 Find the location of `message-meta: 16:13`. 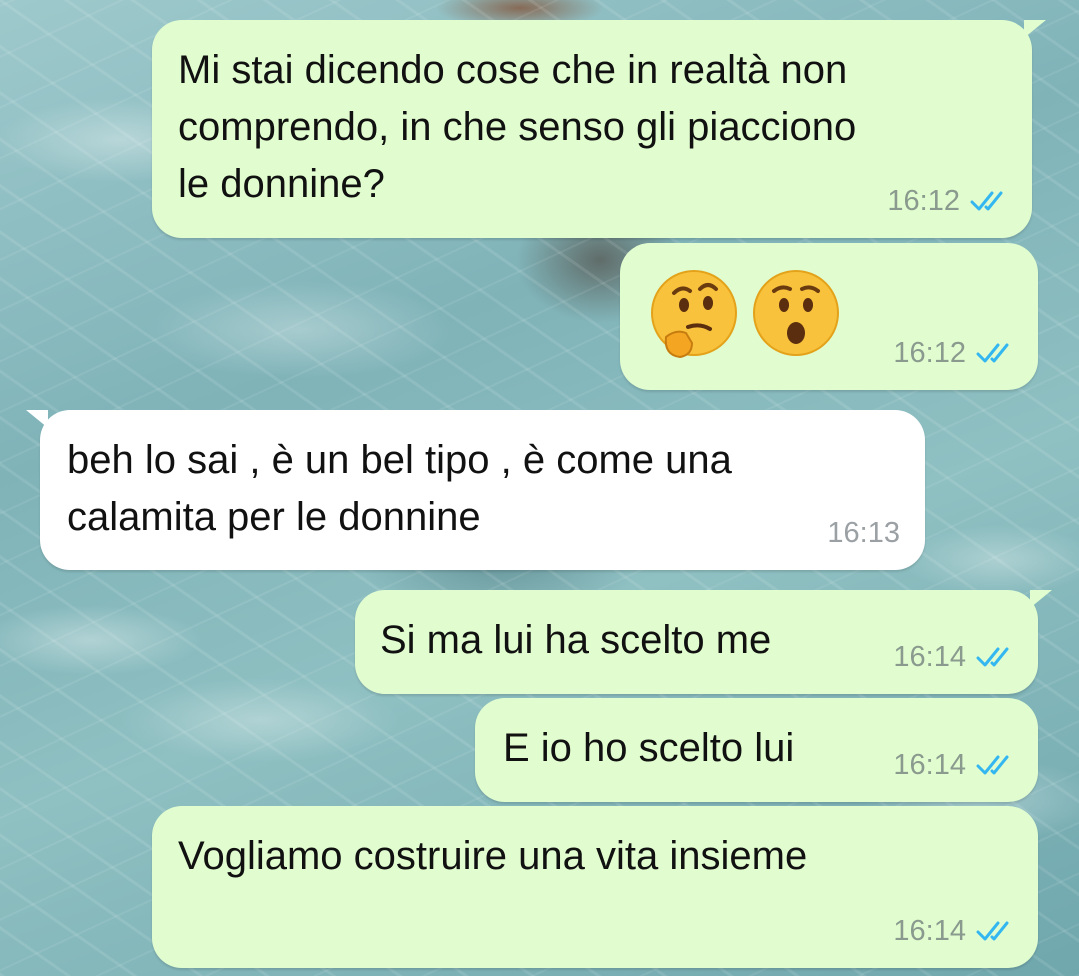

message-meta: 16:13 is located at coordinates (863, 533).